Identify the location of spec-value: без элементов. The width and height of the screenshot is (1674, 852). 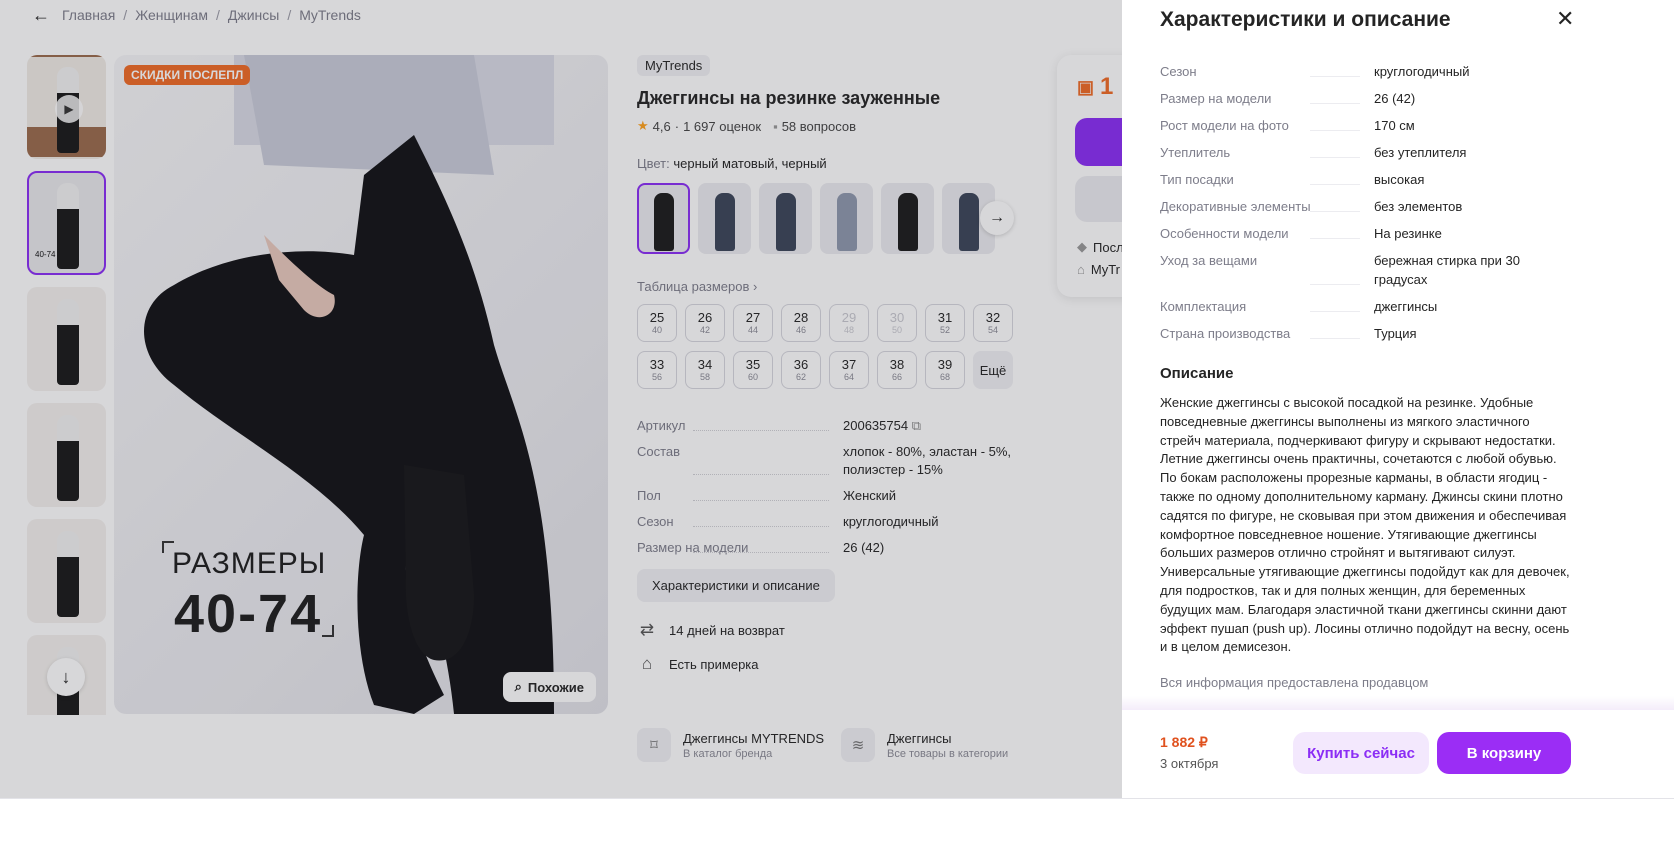
(1418, 206).